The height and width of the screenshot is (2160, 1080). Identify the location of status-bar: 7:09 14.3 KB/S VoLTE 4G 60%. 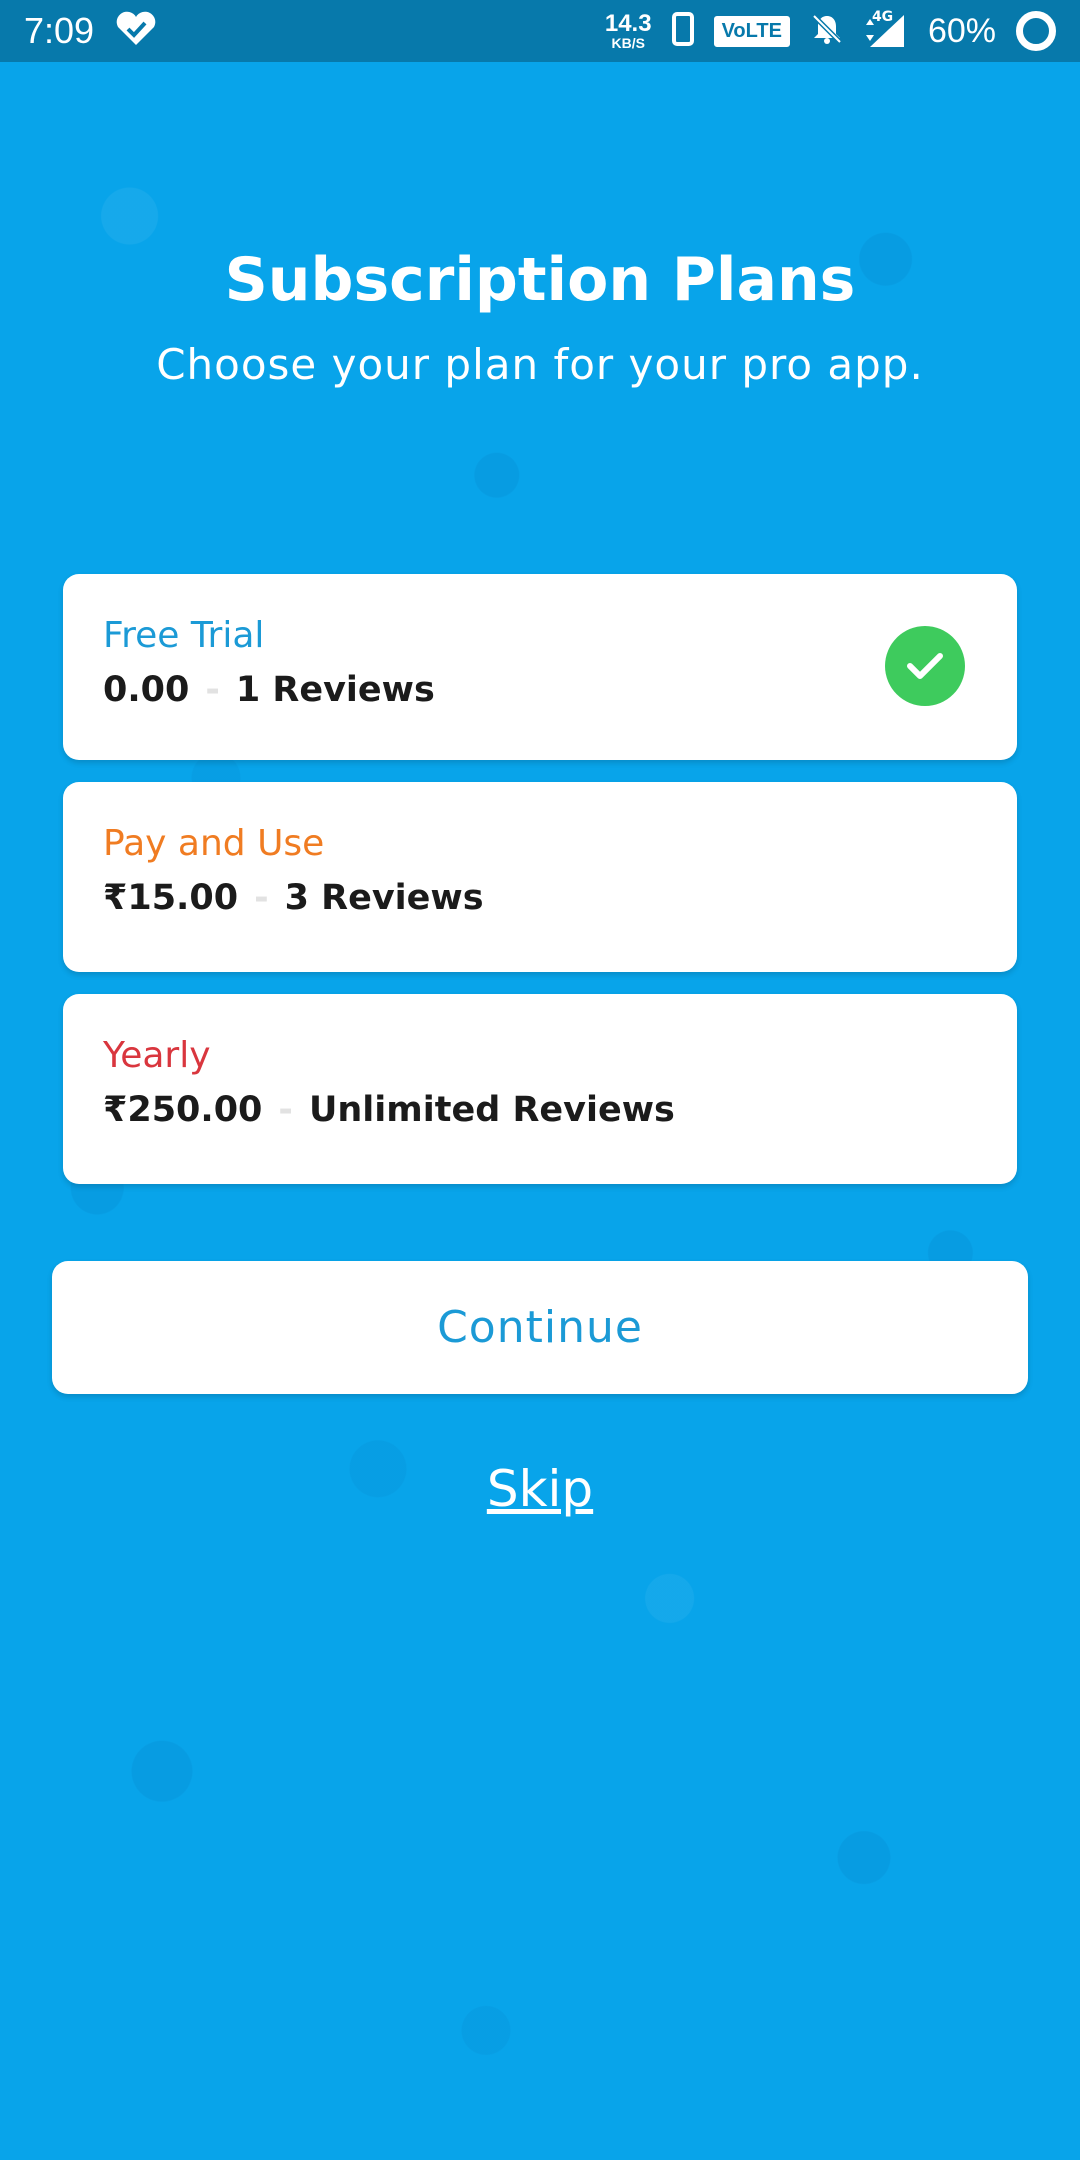
(540, 31).